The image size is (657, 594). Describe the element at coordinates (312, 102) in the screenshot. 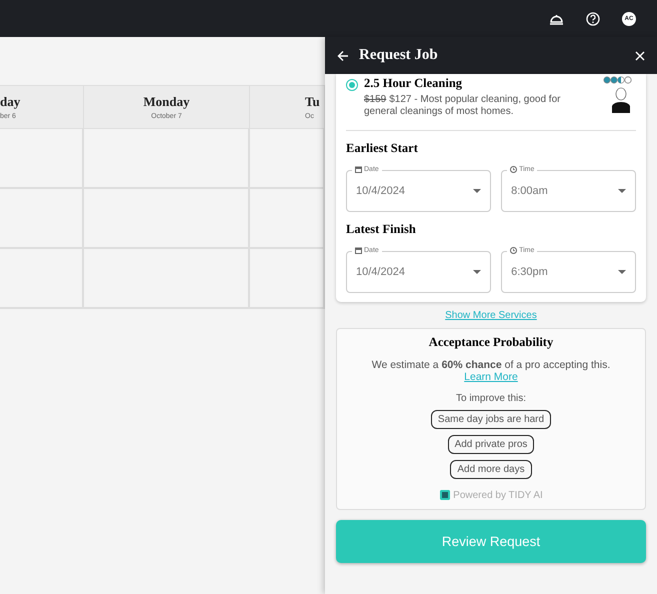

I see `day-name: Tu` at that location.